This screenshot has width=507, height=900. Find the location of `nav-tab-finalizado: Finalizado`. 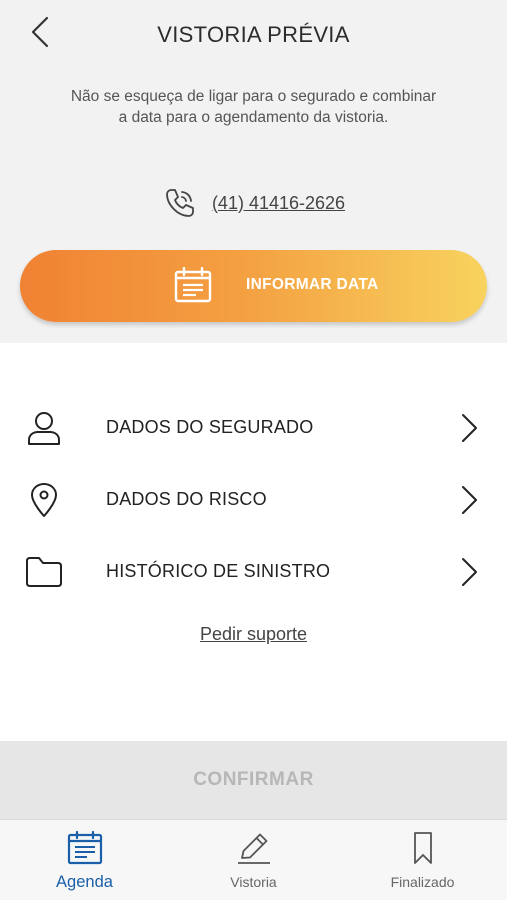

nav-tab-finalizado: Finalizado is located at coordinates (422, 860).